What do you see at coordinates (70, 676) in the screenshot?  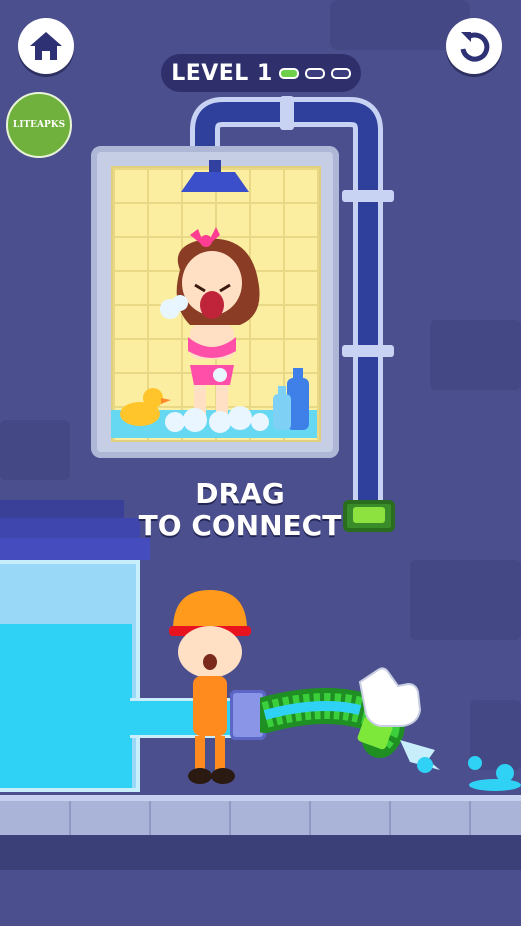 I see `water-tank-body` at bounding box center [70, 676].